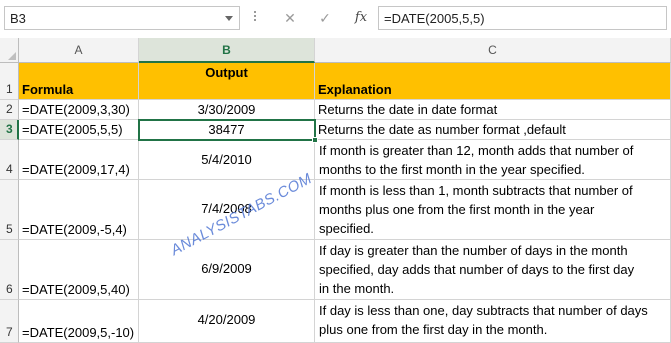  Describe the element at coordinates (76, 289) in the screenshot. I see `formula-value: =DATE(2009,5,40)` at that location.